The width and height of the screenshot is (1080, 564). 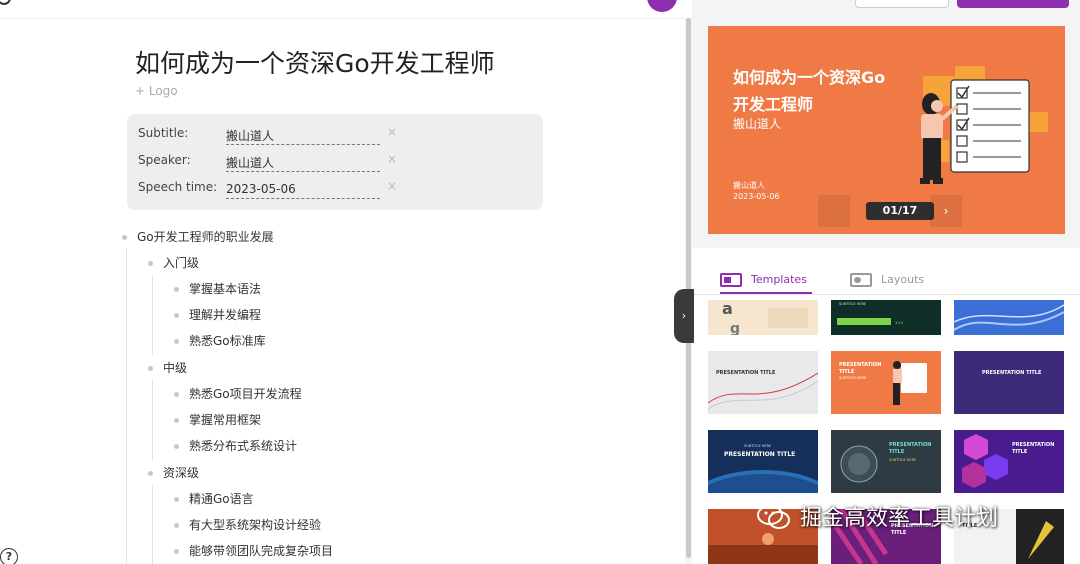 I want to click on template-thumbnail, so click(x=1009, y=317).